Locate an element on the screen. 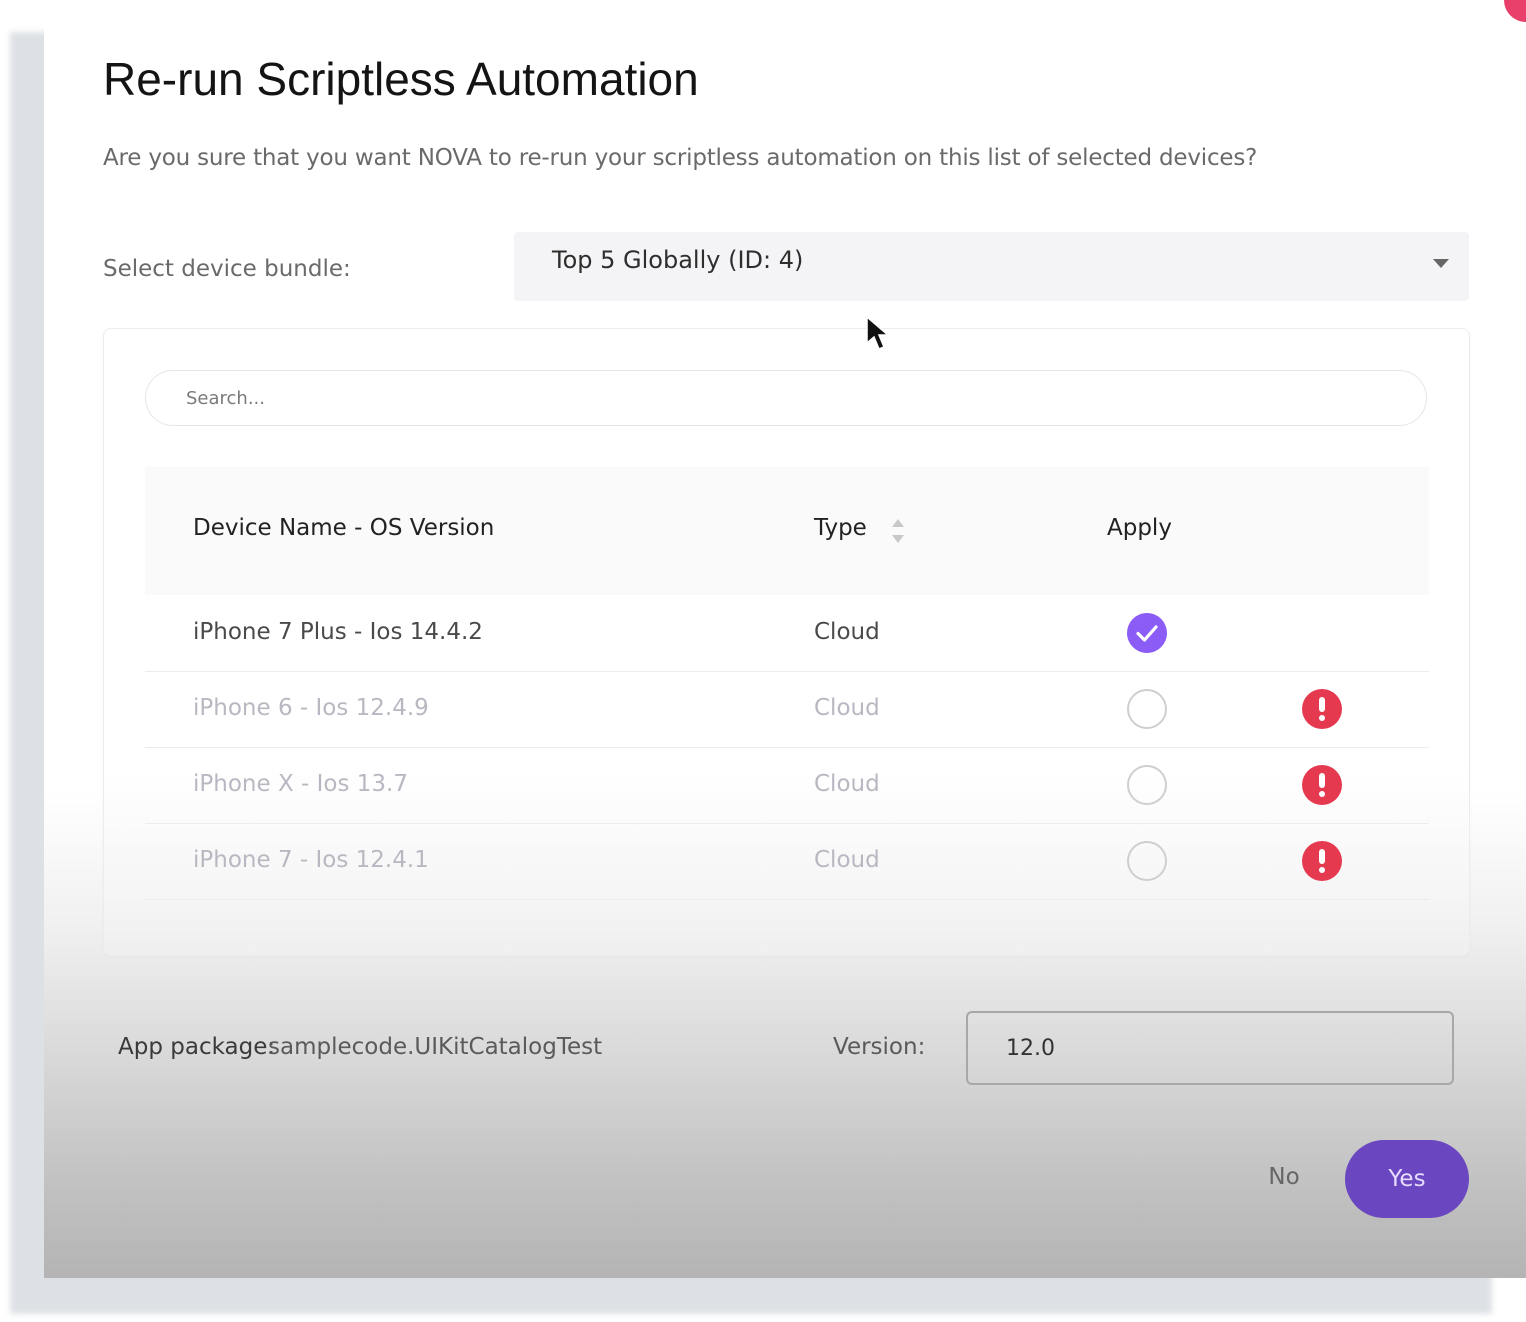 The width and height of the screenshot is (1526, 1322). device-bundle-value: Top 5 Globally (ID: 4) is located at coordinates (678, 260).